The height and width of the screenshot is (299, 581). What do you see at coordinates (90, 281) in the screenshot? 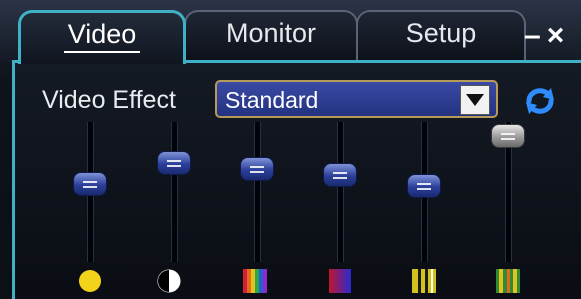
I see `brightness-icon` at bounding box center [90, 281].